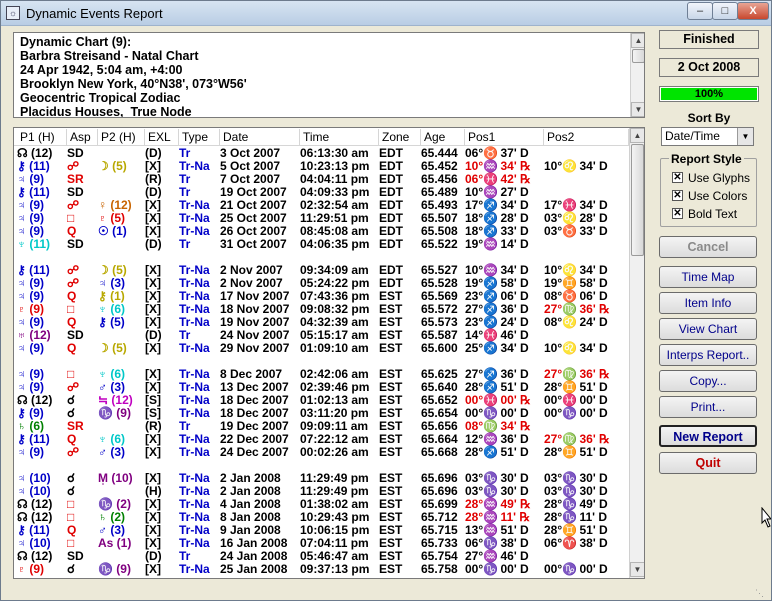 The height and width of the screenshot is (601, 772). I want to click on status-label: Finished, so click(709, 39).